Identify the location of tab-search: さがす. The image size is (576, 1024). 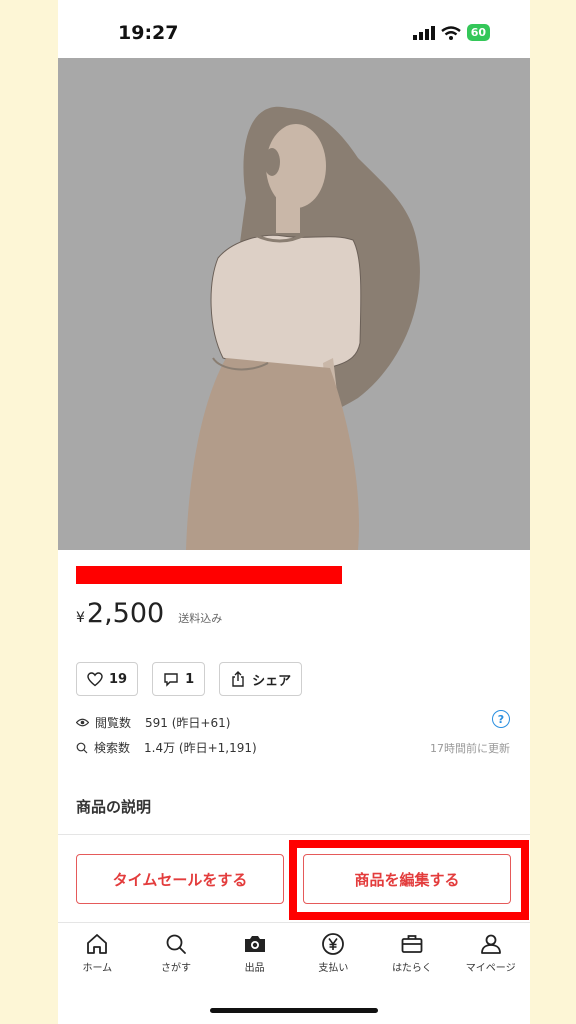
(176, 953).